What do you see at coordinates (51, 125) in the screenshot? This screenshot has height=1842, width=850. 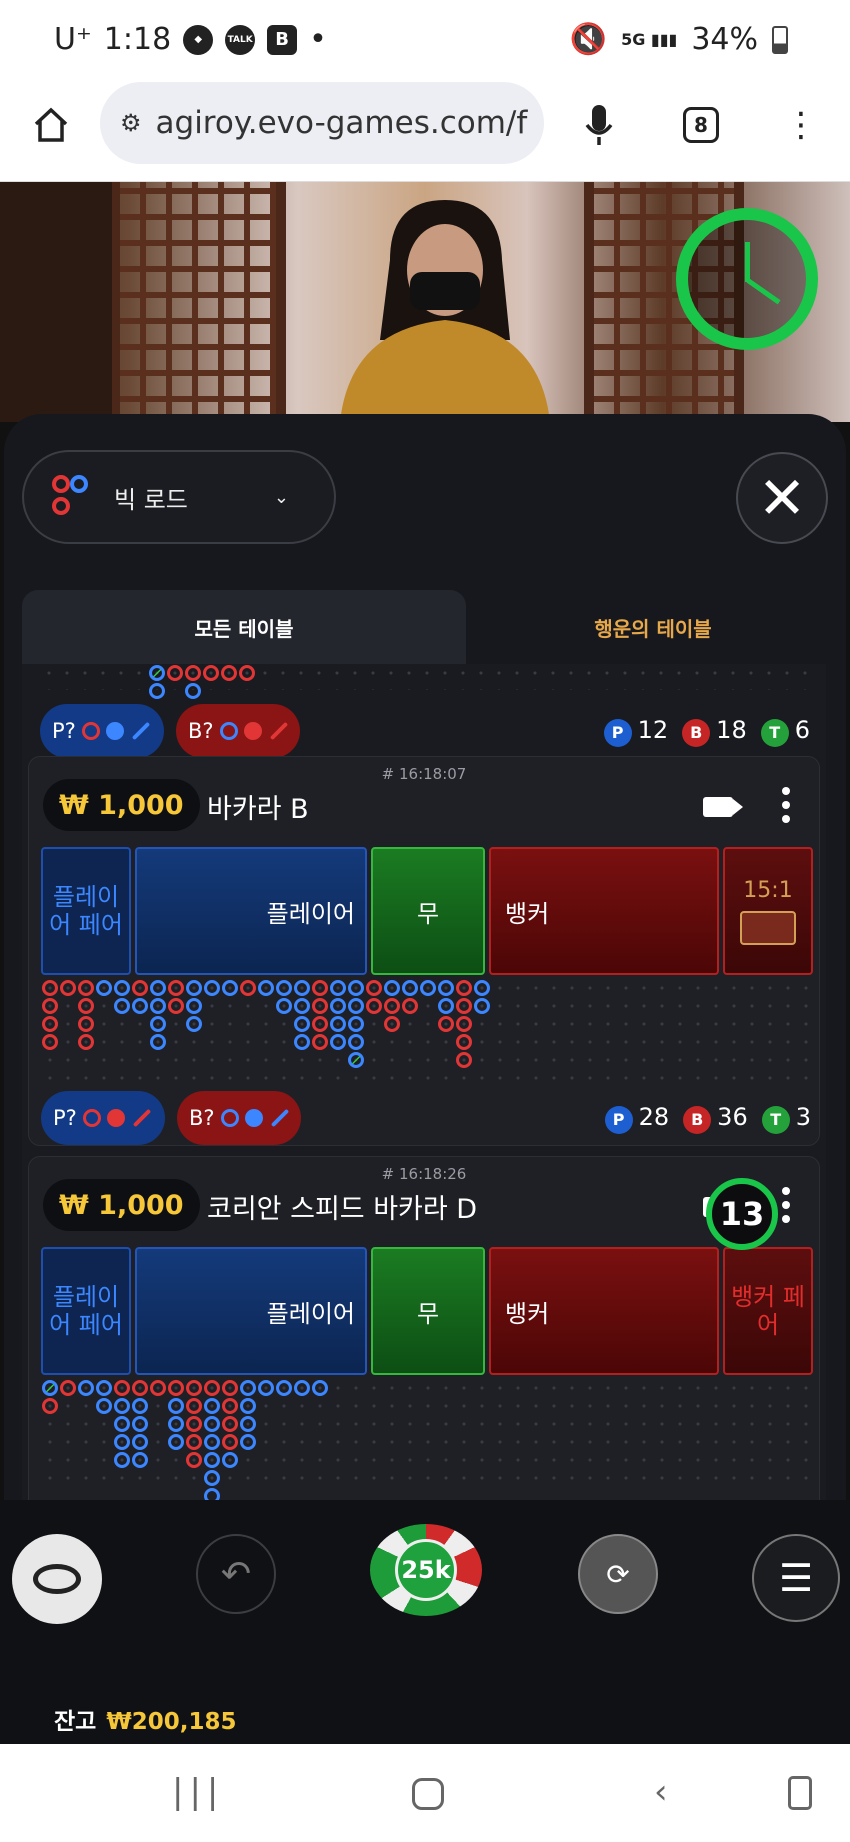 I see `home-icon` at bounding box center [51, 125].